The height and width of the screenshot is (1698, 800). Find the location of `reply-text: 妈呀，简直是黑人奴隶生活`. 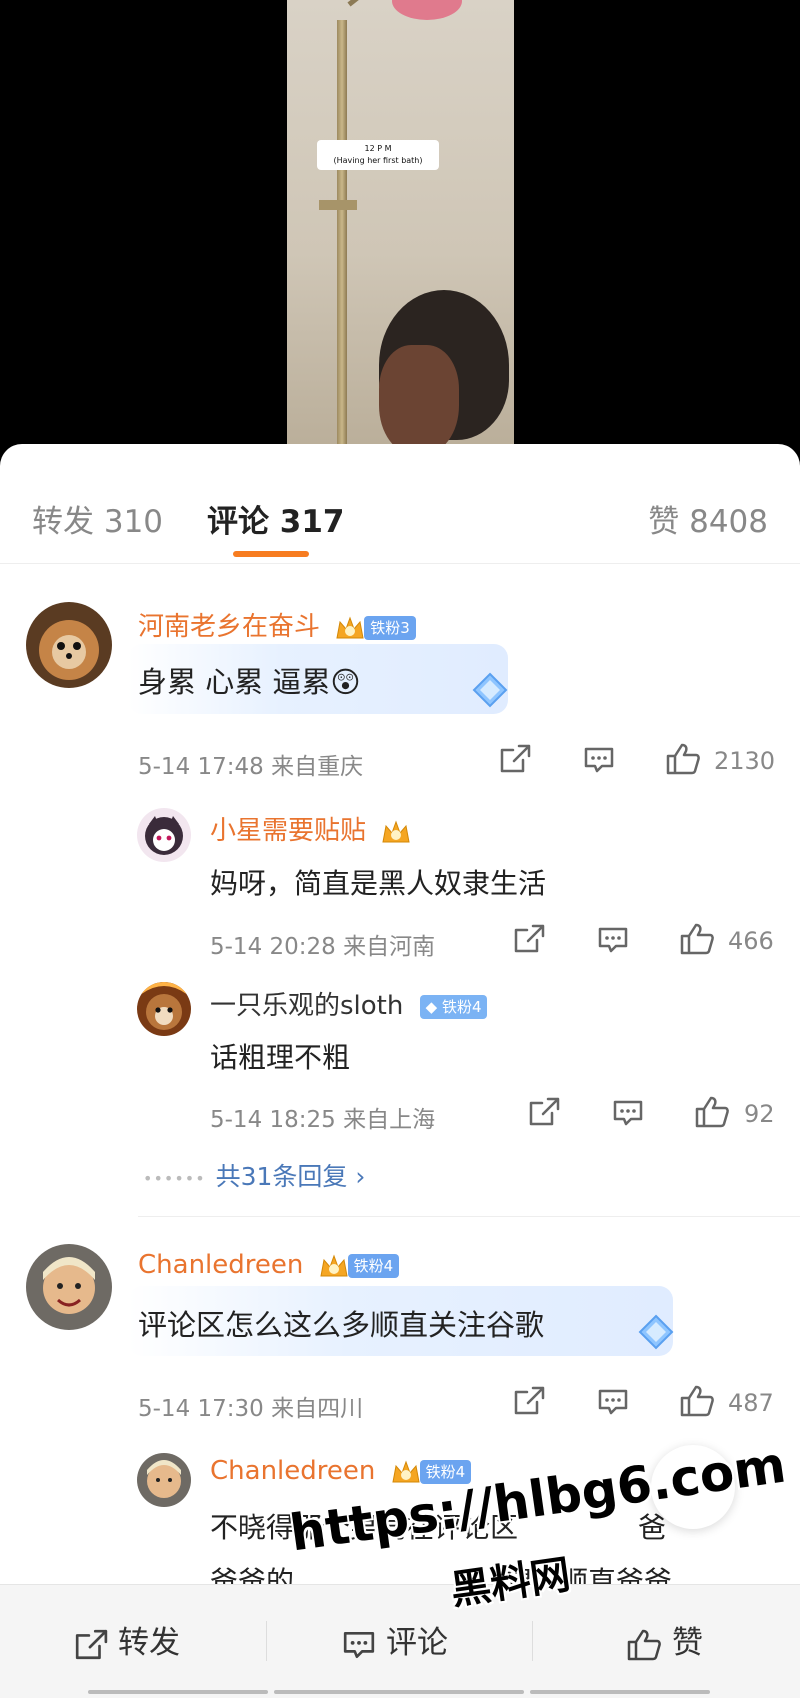

reply-text: 妈呀，简直是黑人奴隶生活 is located at coordinates (378, 883).